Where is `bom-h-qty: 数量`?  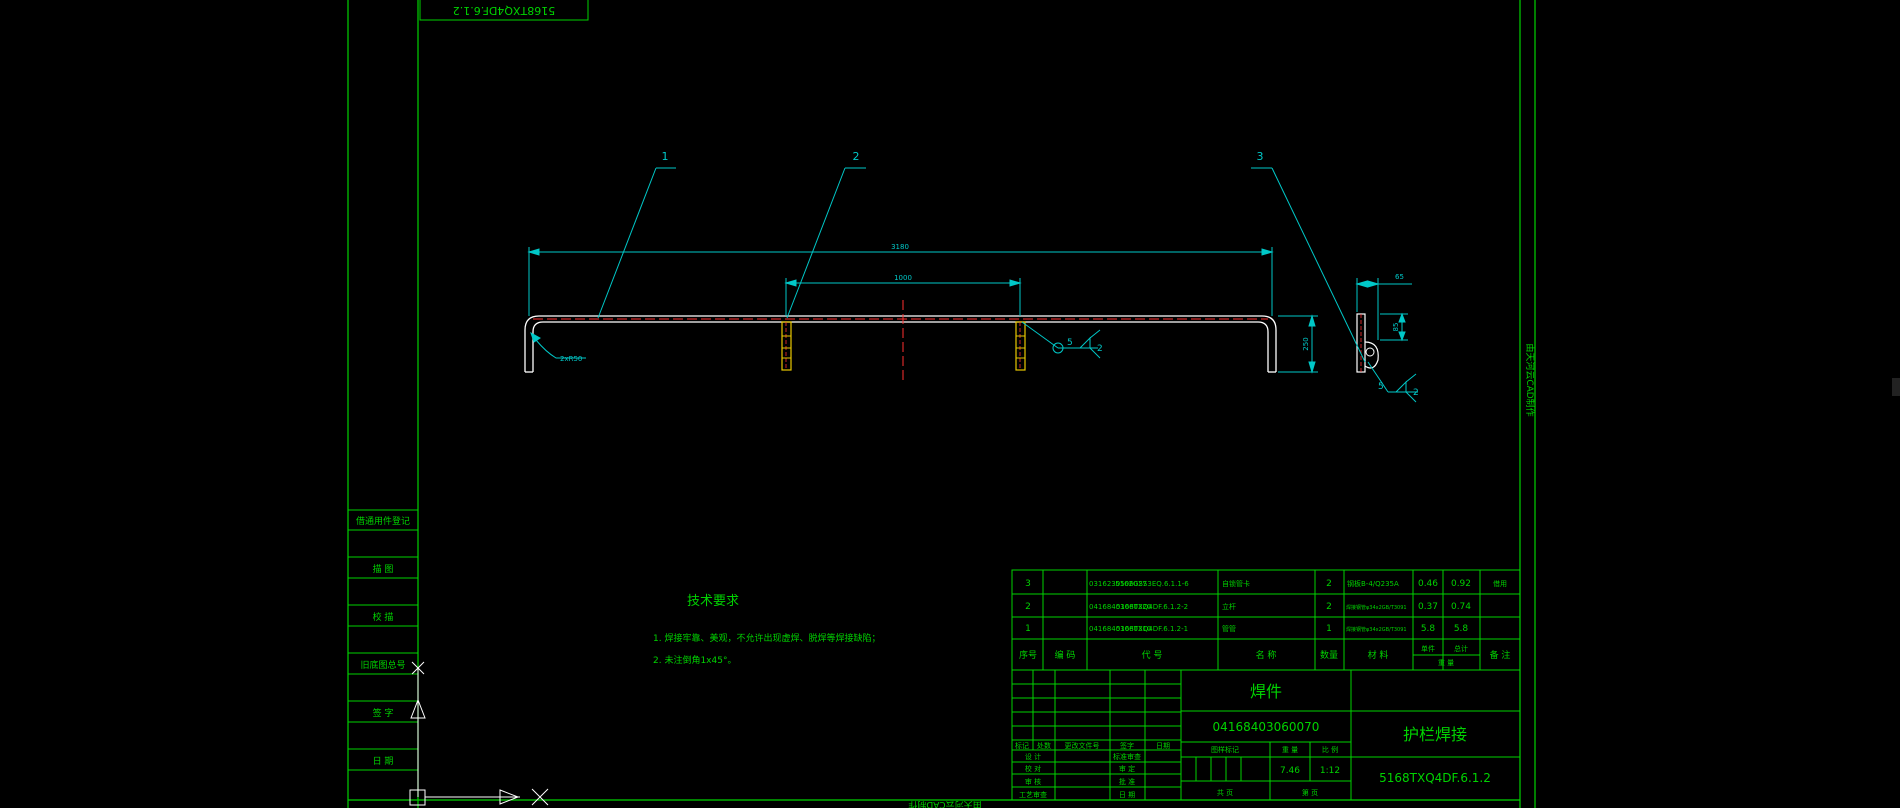
bom-h-qty: 数量 is located at coordinates (1329, 655).